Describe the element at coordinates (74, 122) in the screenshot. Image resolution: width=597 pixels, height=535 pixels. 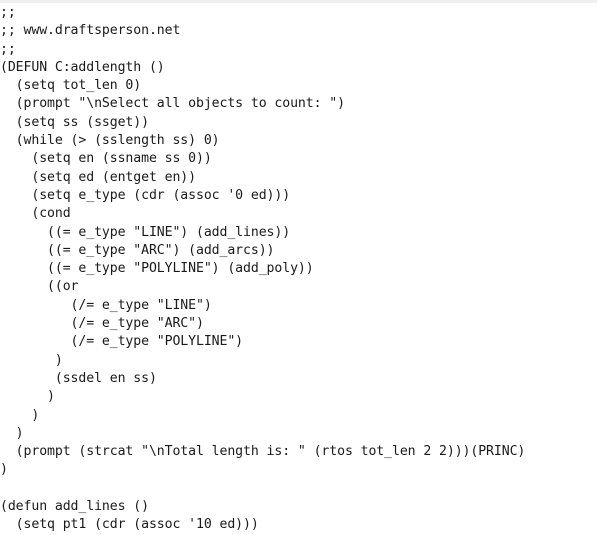
I see `code-line: (setq ss (ssget))` at that location.